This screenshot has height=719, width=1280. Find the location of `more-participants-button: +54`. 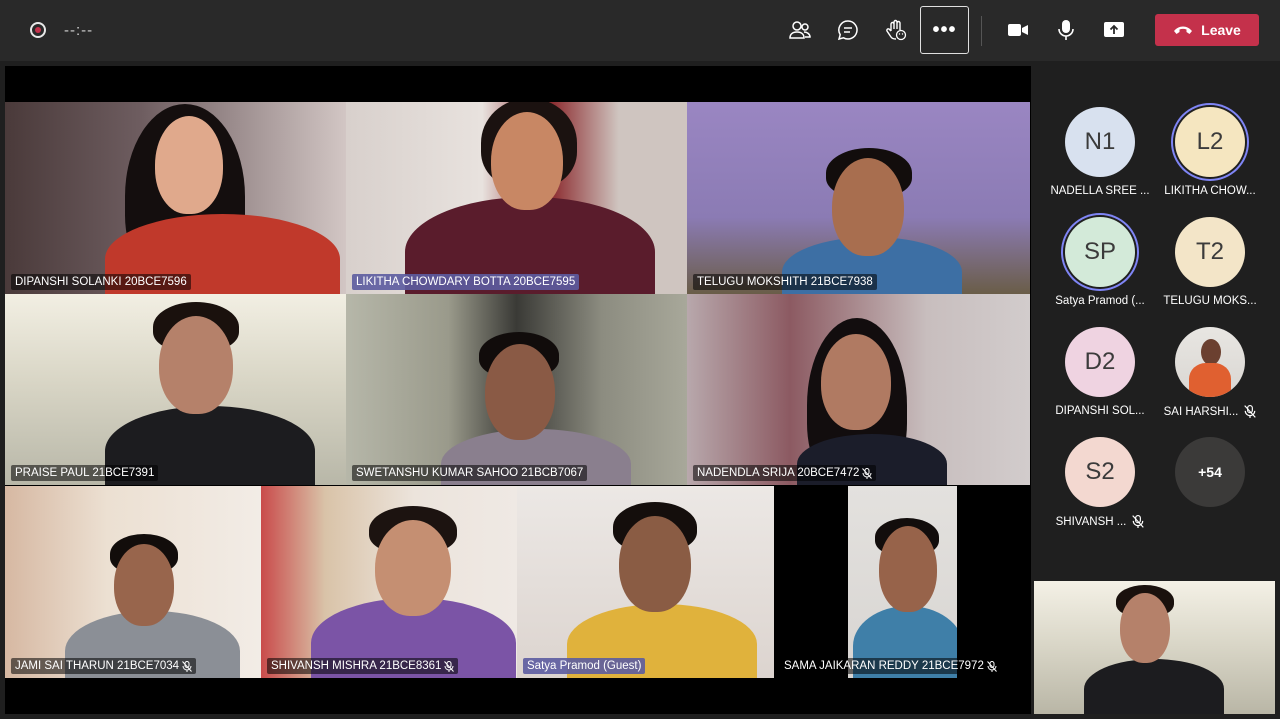

more-participants-button: +54 is located at coordinates (1210, 472).